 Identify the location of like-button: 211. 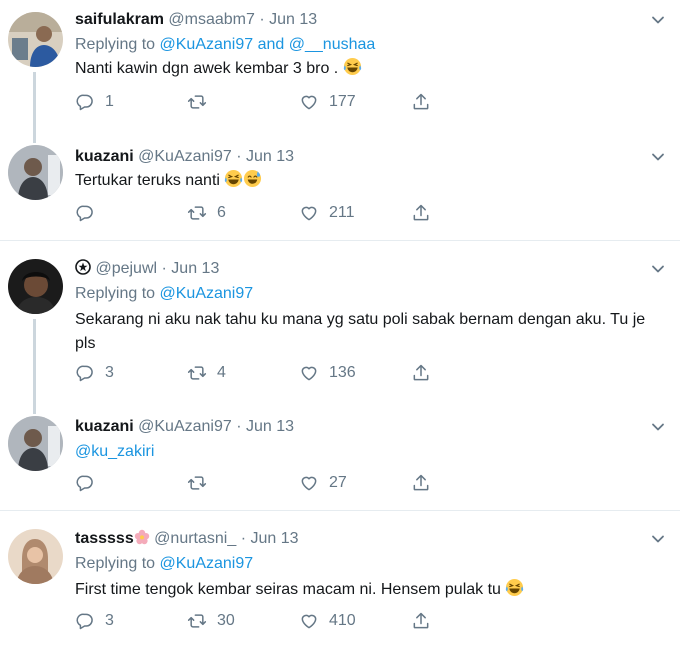
(327, 213).